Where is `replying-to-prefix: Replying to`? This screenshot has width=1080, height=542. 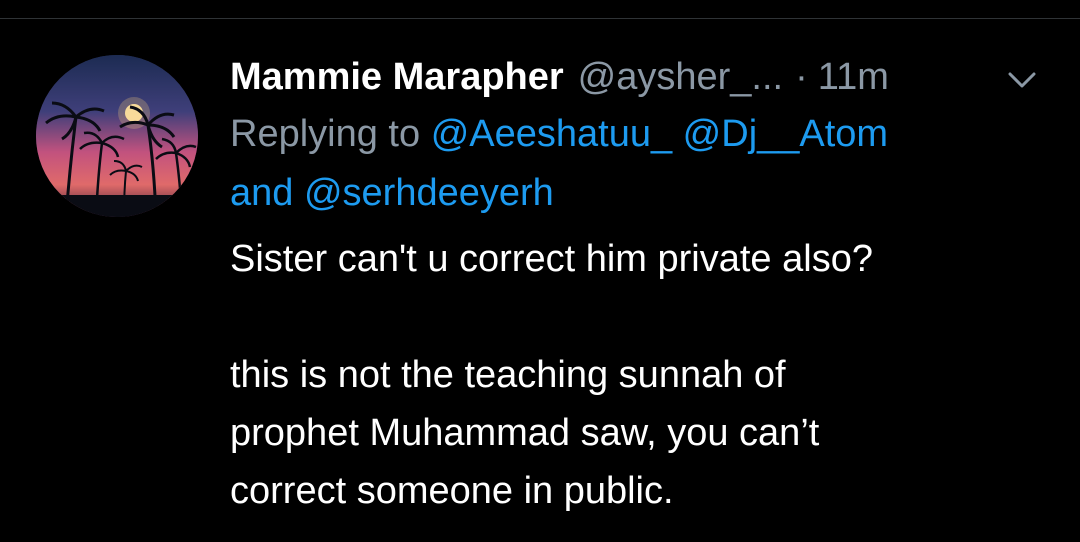 replying-to-prefix: Replying to is located at coordinates (325, 134).